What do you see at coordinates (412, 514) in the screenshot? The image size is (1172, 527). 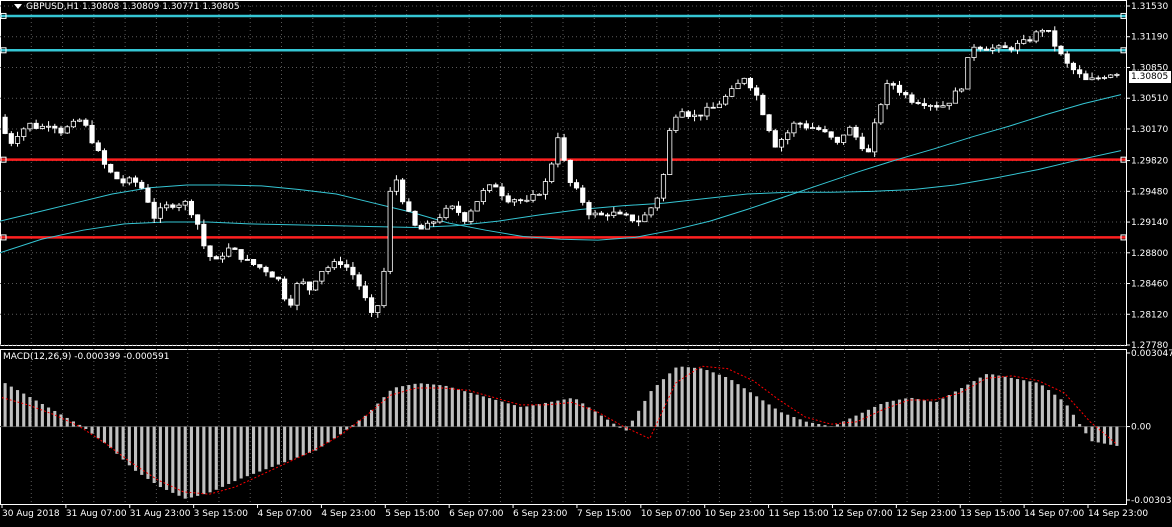 I see `time-tick-label: 5 Sep 15:00` at bounding box center [412, 514].